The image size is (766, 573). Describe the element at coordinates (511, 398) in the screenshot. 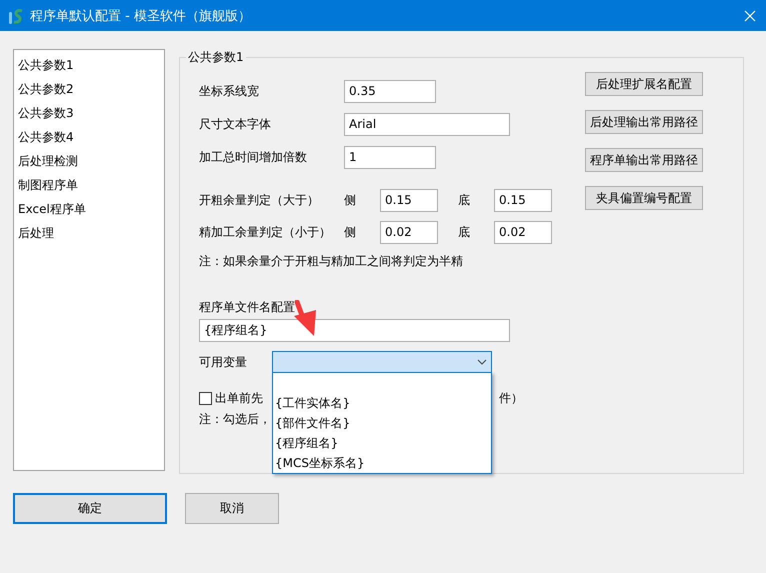

I see `checkbox-label: 件）` at that location.